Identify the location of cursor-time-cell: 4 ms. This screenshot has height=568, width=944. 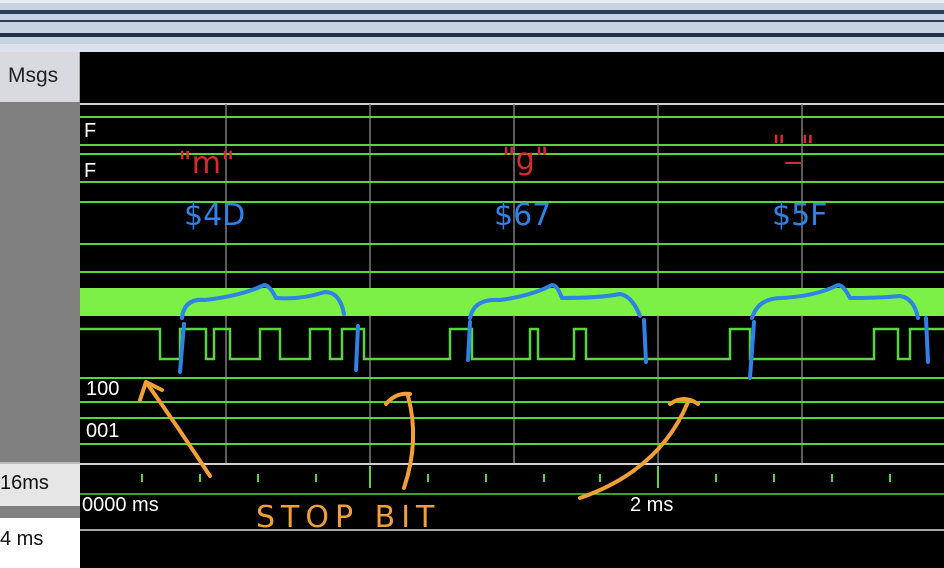
(40, 543).